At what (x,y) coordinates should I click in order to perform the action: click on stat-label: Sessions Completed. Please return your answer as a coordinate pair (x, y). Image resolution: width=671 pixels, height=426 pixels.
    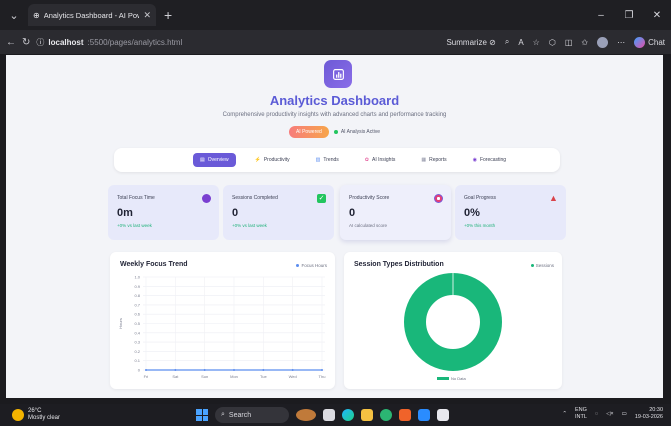
    Looking at the image, I should click on (255, 198).